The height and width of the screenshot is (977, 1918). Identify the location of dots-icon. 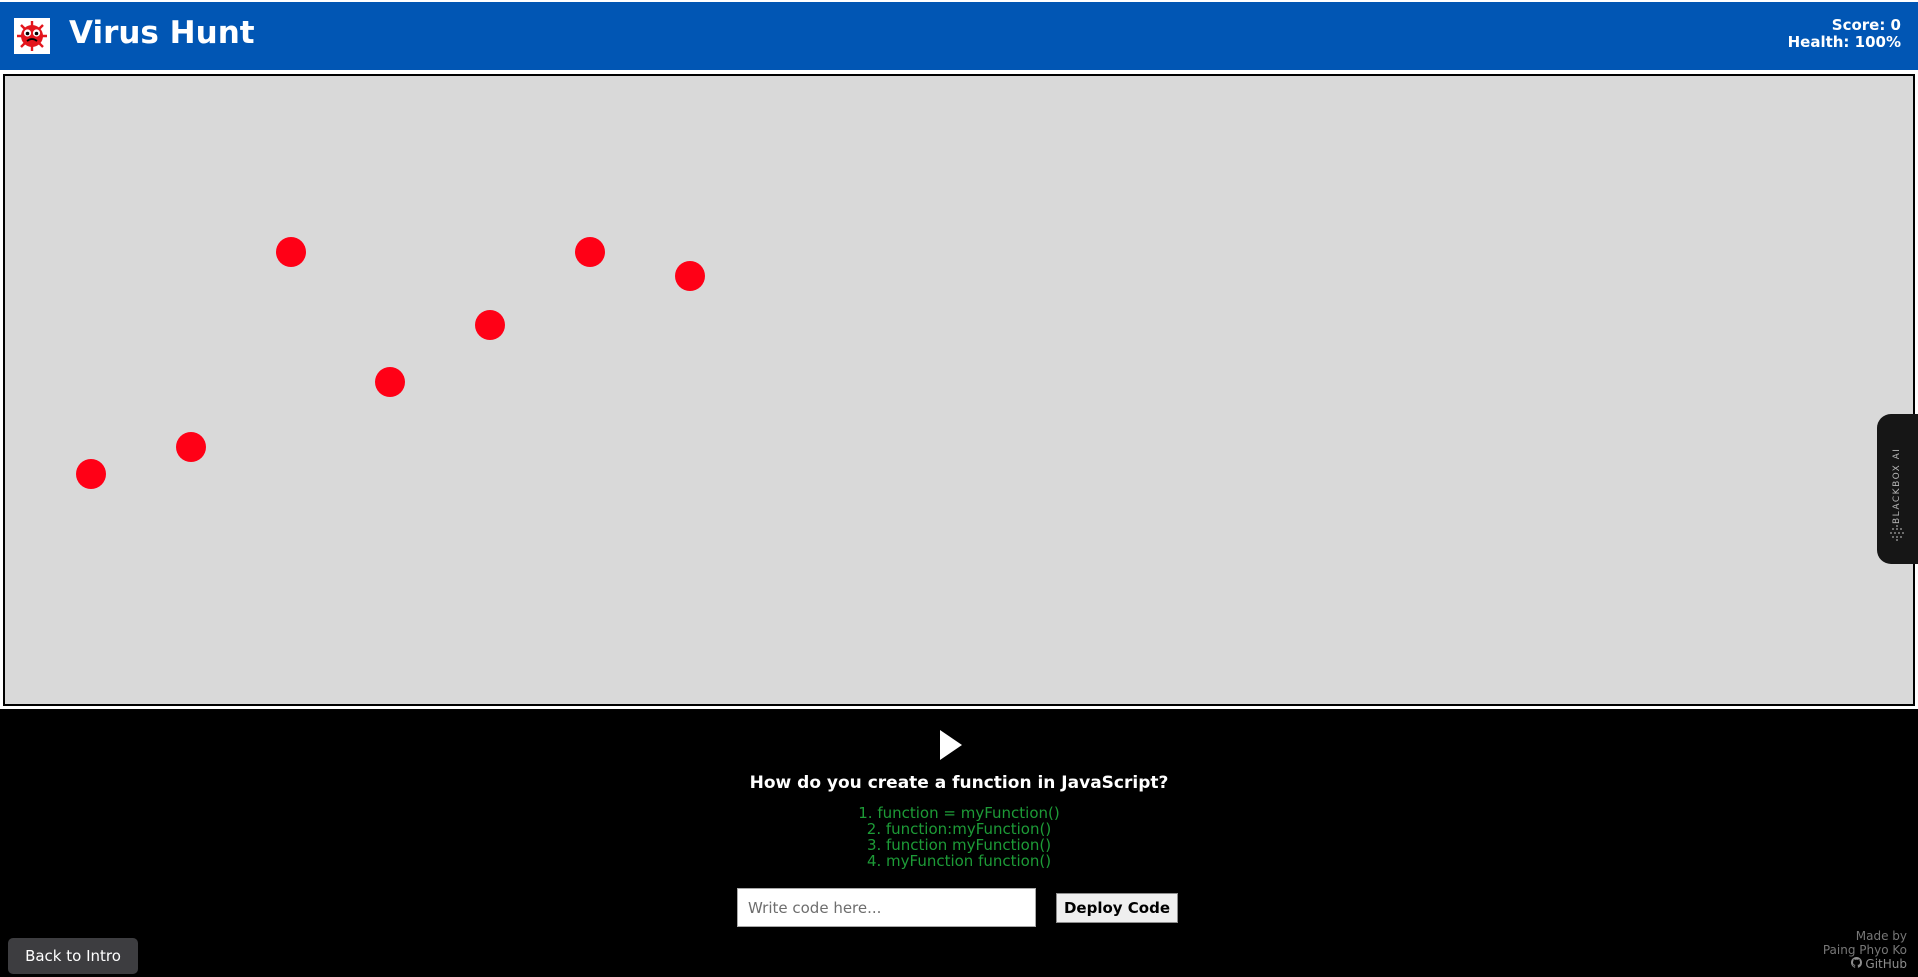
(1897, 535).